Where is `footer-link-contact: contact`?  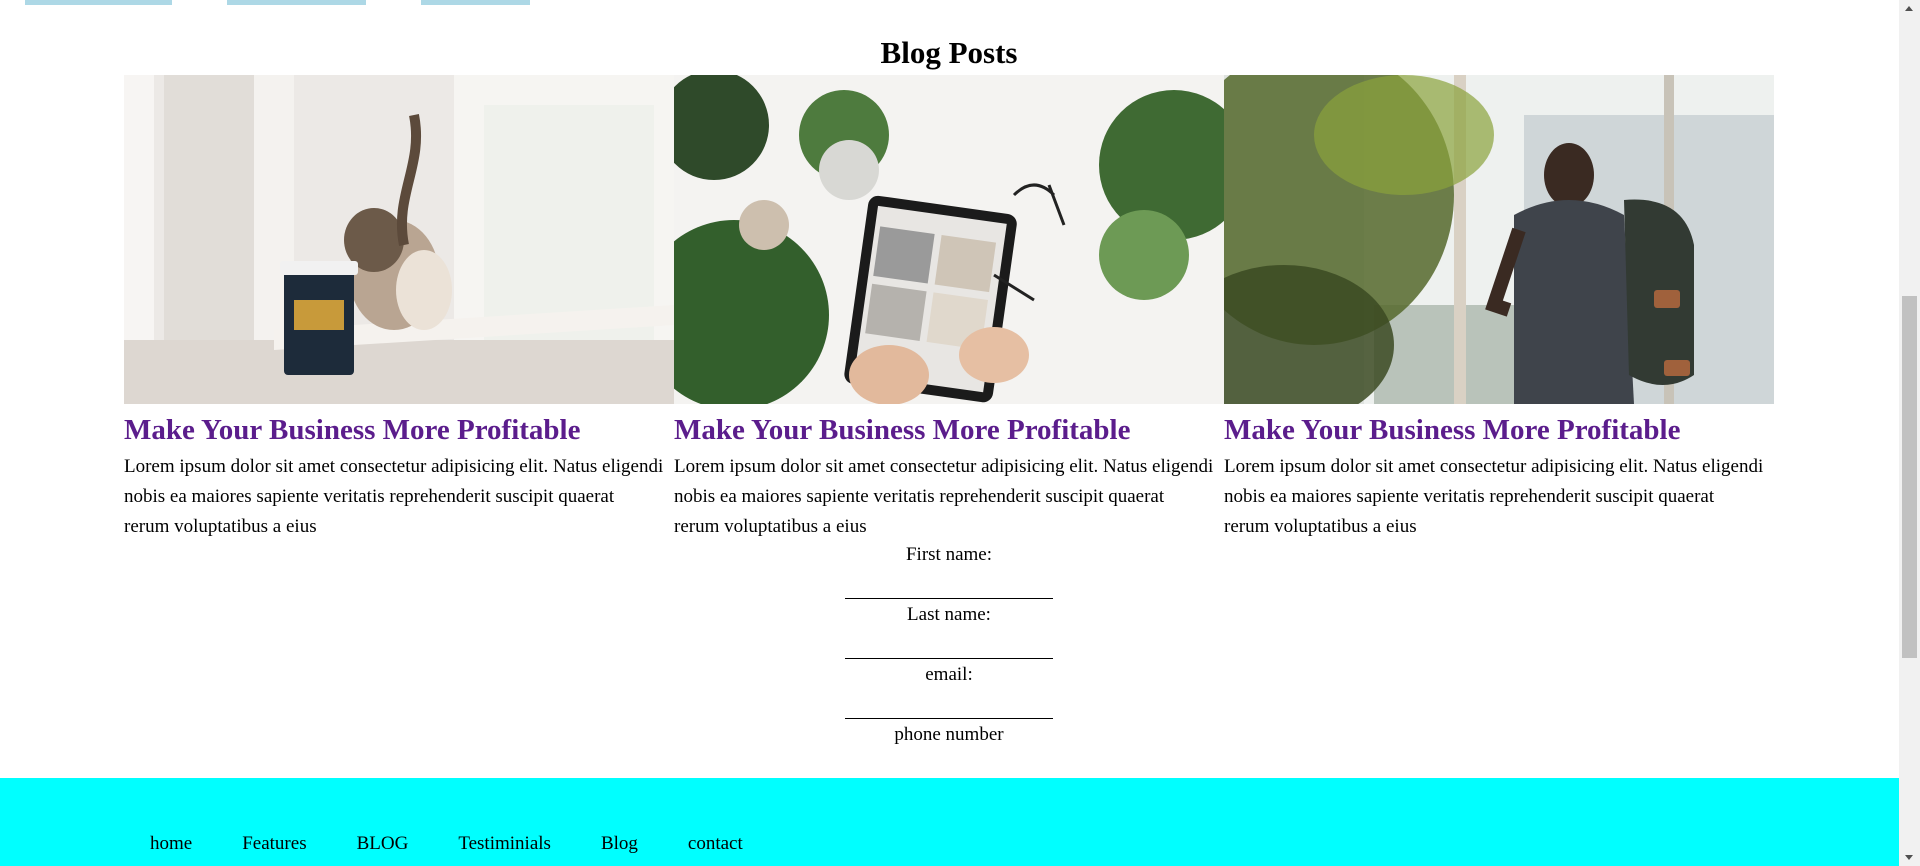
footer-link-contact: contact is located at coordinates (715, 844).